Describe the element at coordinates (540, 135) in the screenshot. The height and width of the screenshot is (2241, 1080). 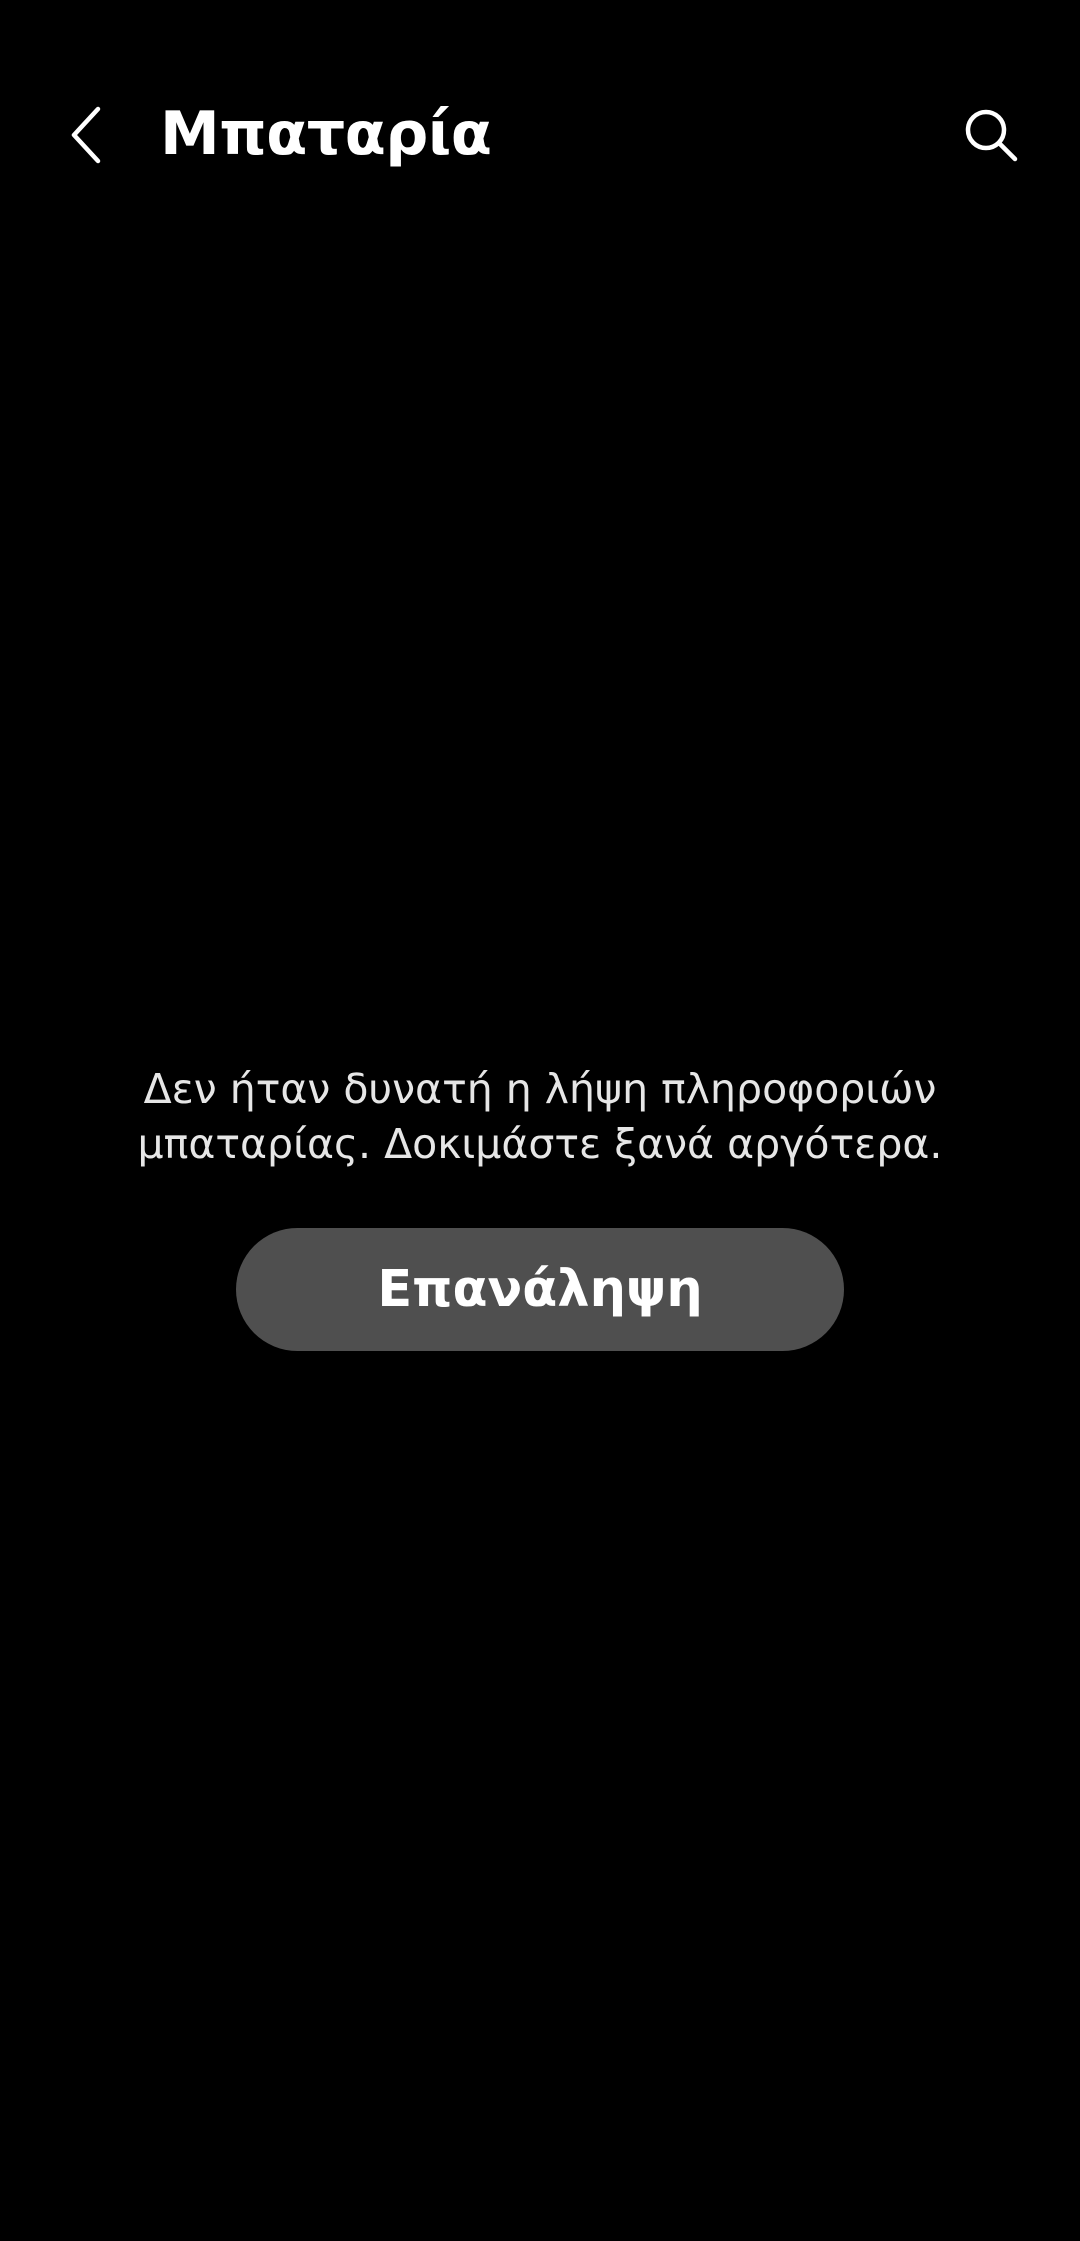
I see `app-bar: Μπαταρία` at that location.